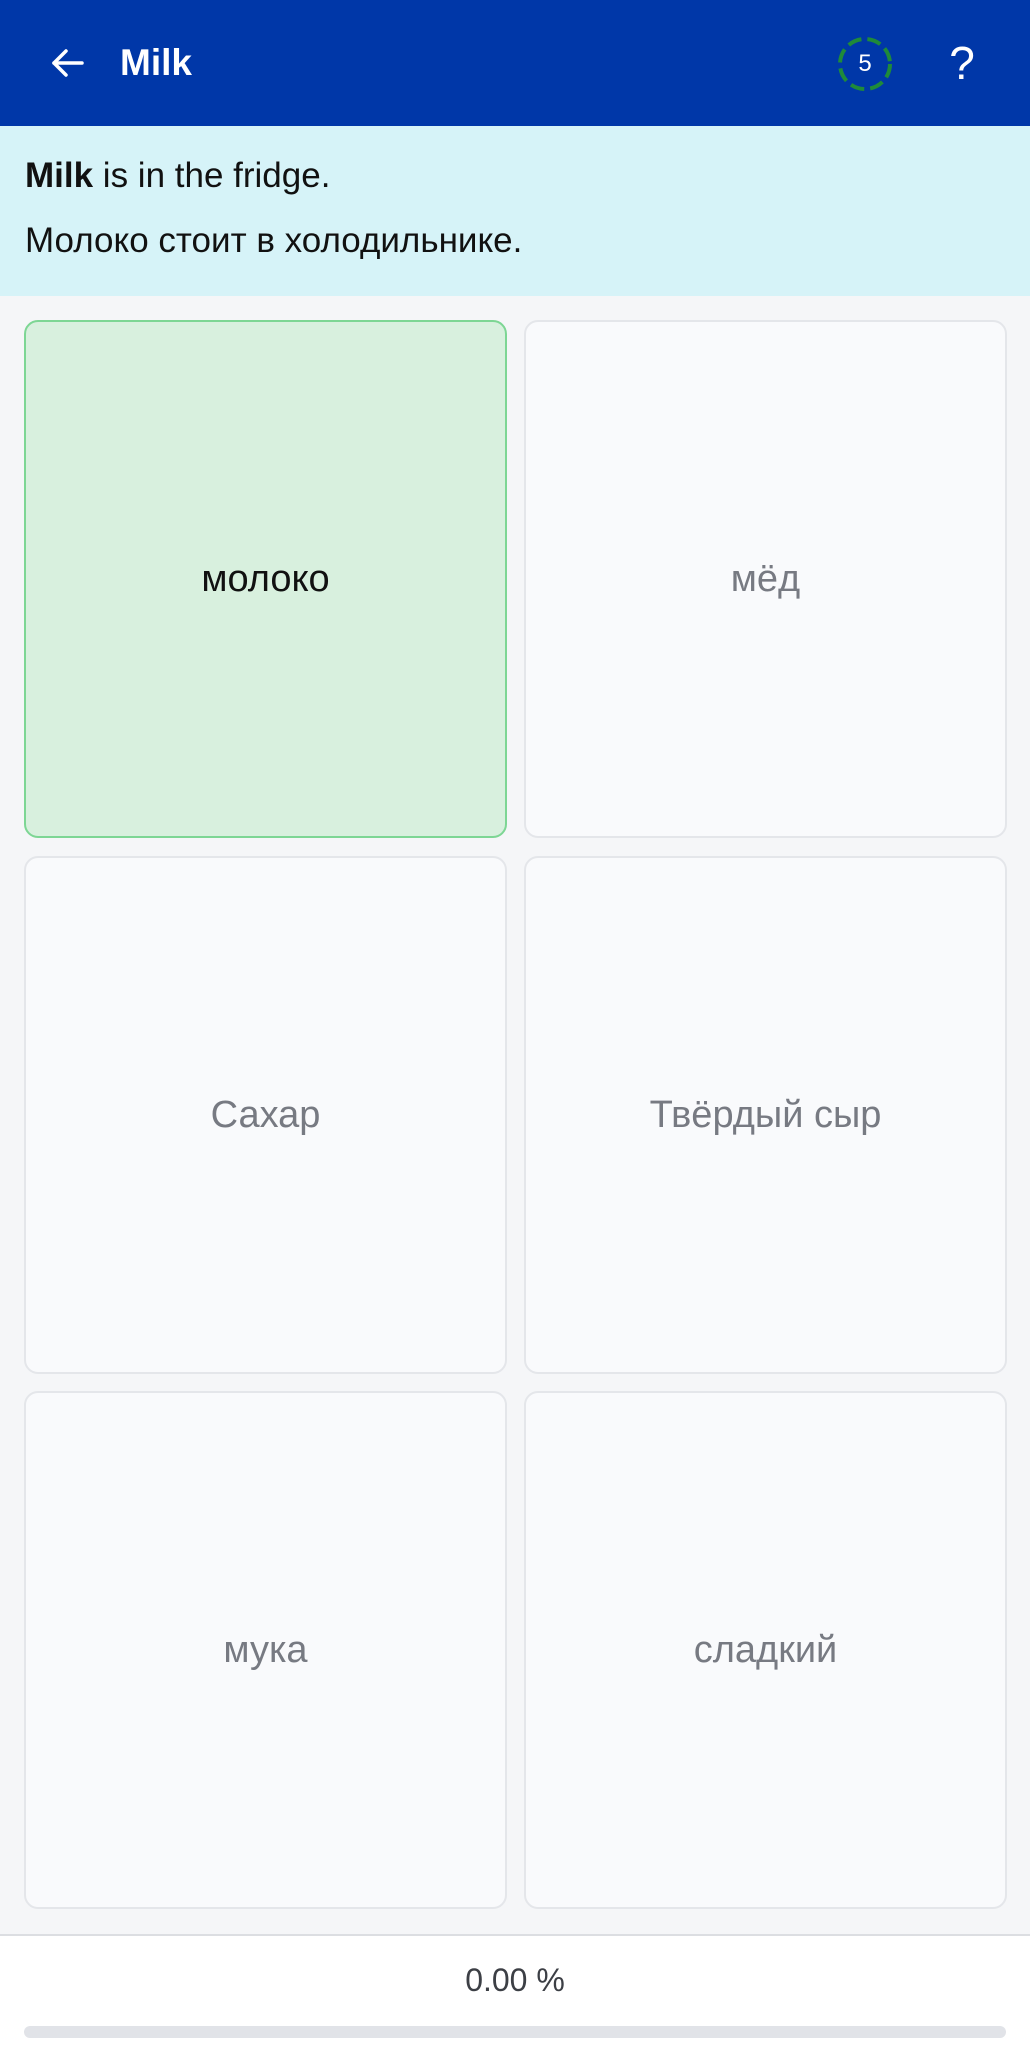 The image size is (1030, 2060). I want to click on english-sentence-rest: is in the fridge., so click(212, 175).